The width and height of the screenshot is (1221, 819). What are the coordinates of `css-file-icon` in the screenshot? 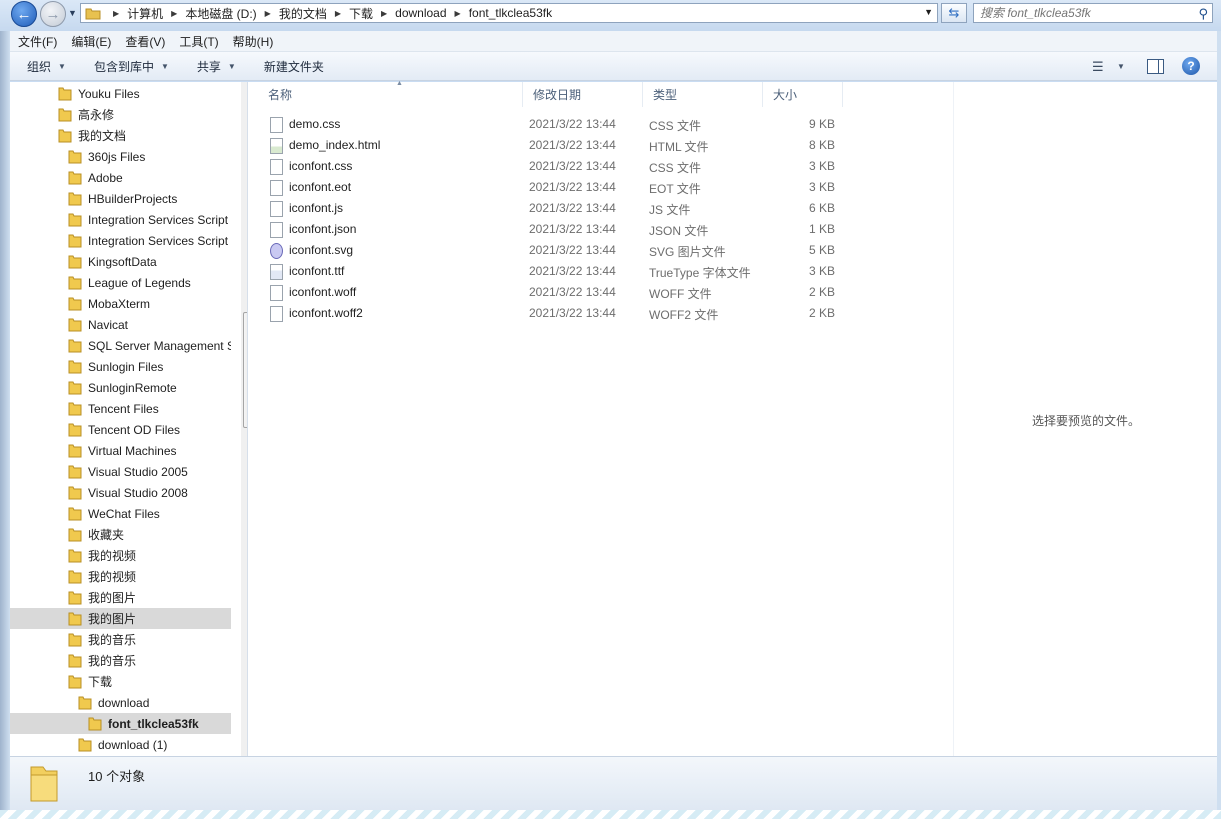 It's located at (276, 167).